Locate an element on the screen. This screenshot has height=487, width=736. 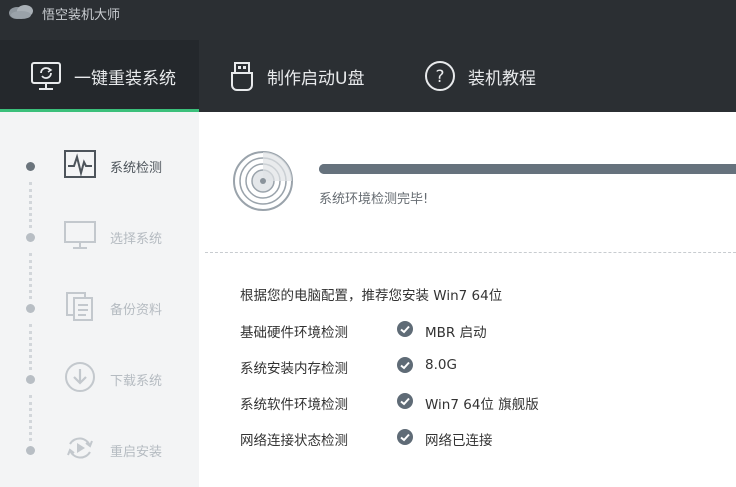
tab-tutorial: ? 装机教程 is located at coordinates (499, 76).